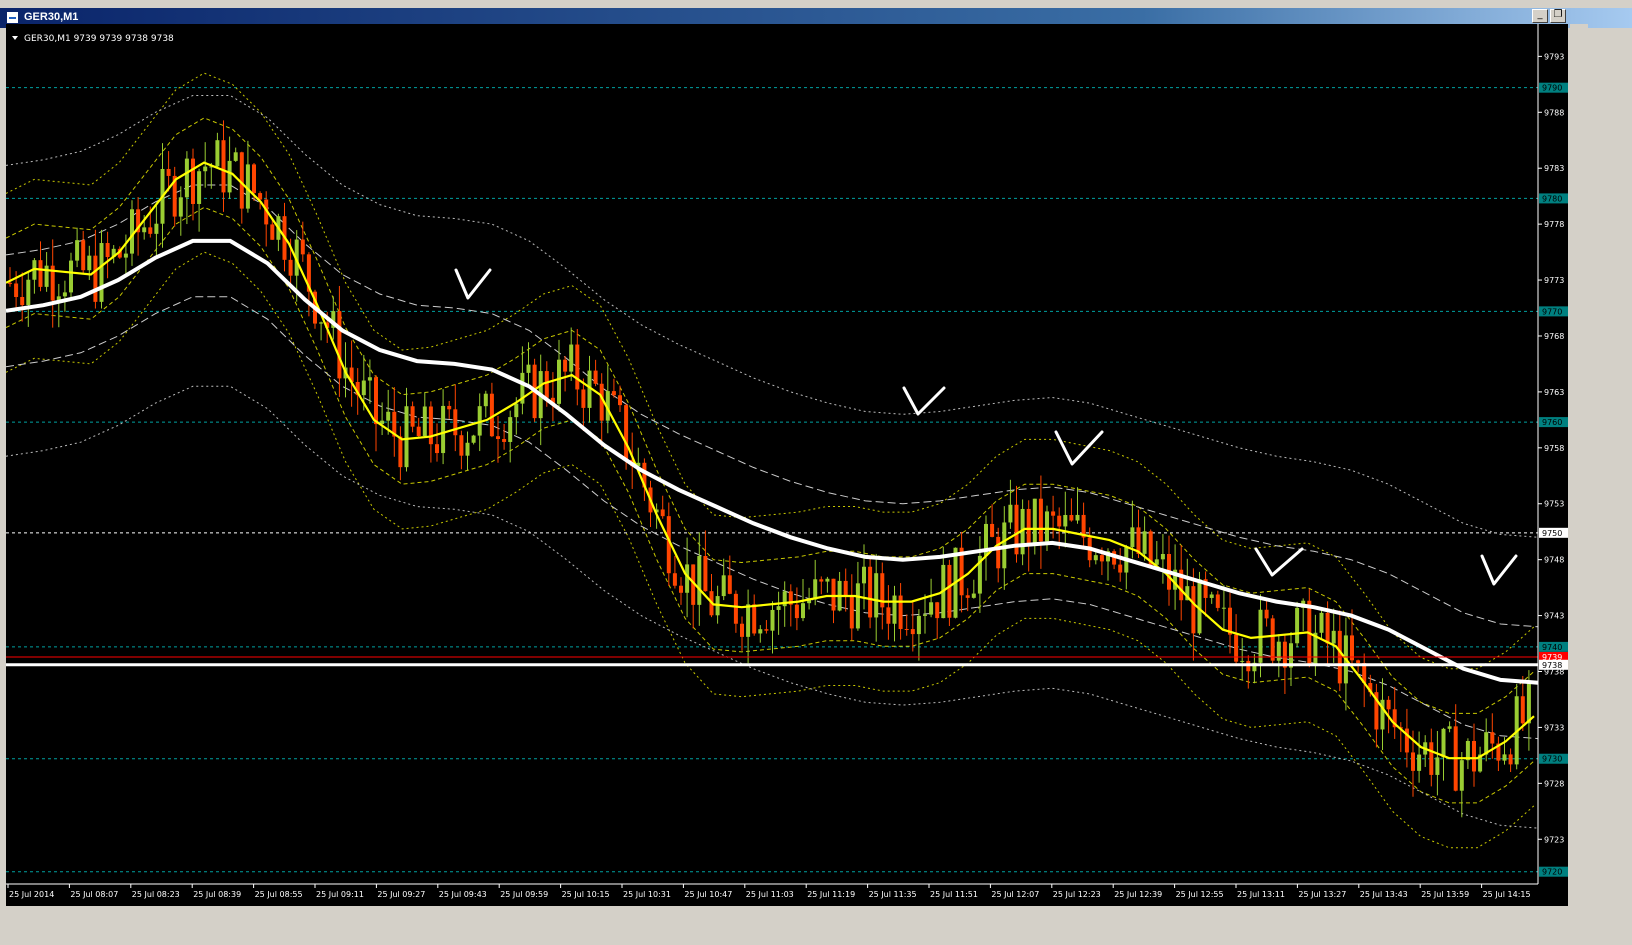 This screenshot has width=1632, height=945. What do you see at coordinates (1552, 665) in the screenshot?
I see `current-price-label: 9738` at bounding box center [1552, 665].